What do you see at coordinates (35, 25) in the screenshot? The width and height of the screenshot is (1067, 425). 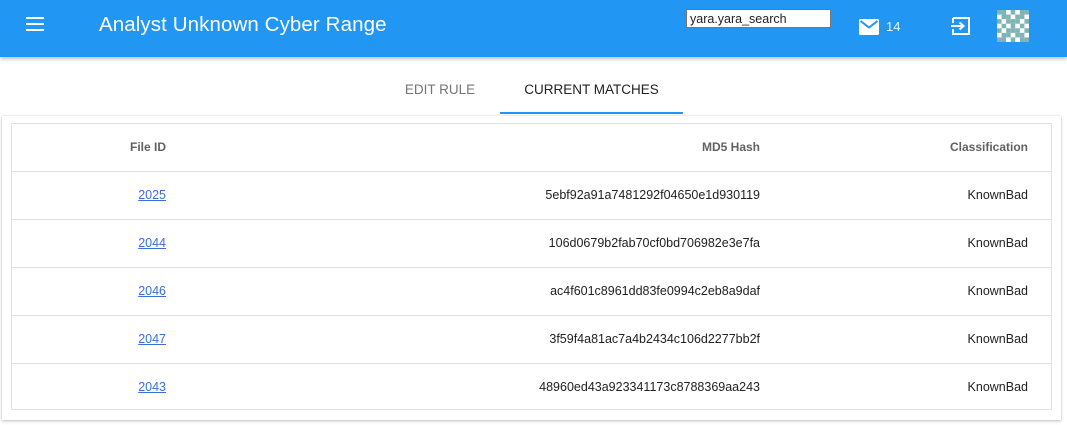 I see `menu-icon` at bounding box center [35, 25].